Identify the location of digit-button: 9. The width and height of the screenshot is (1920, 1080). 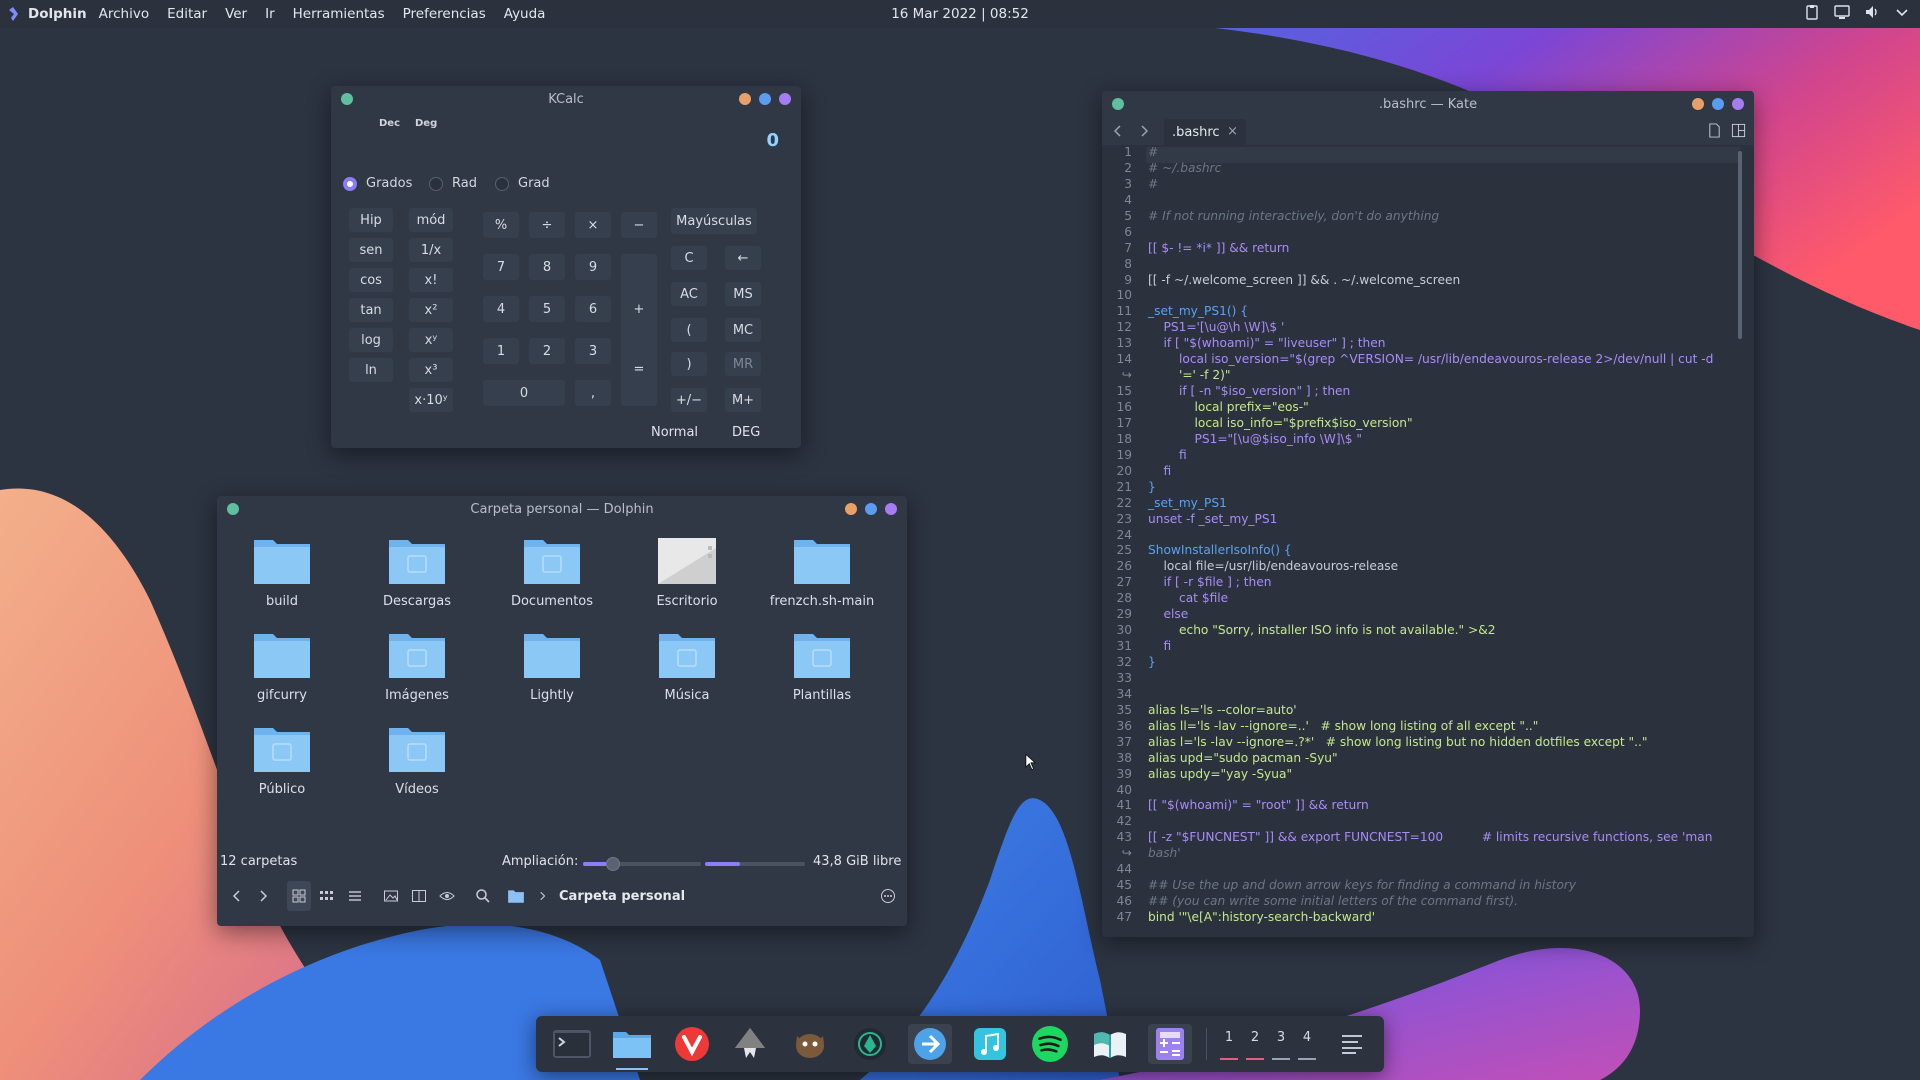
(593, 267).